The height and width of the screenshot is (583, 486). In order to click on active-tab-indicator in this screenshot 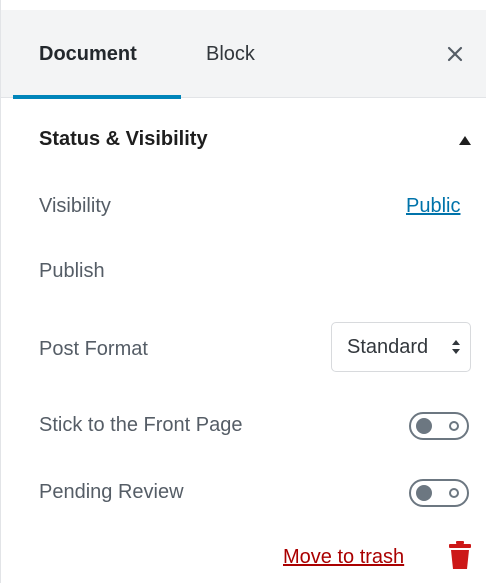, I will do `click(97, 97)`.